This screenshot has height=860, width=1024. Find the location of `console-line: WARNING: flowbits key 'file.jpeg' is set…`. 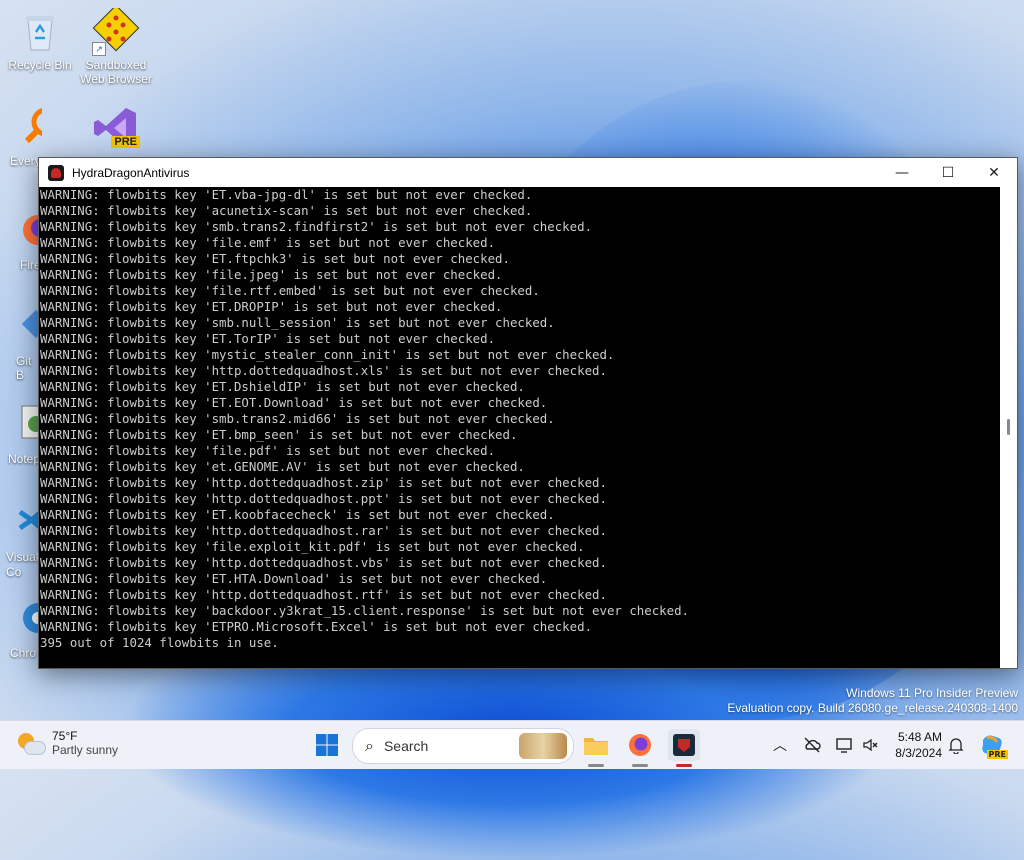

console-line: WARNING: flowbits key 'file.jpeg' is set… is located at coordinates (271, 274).